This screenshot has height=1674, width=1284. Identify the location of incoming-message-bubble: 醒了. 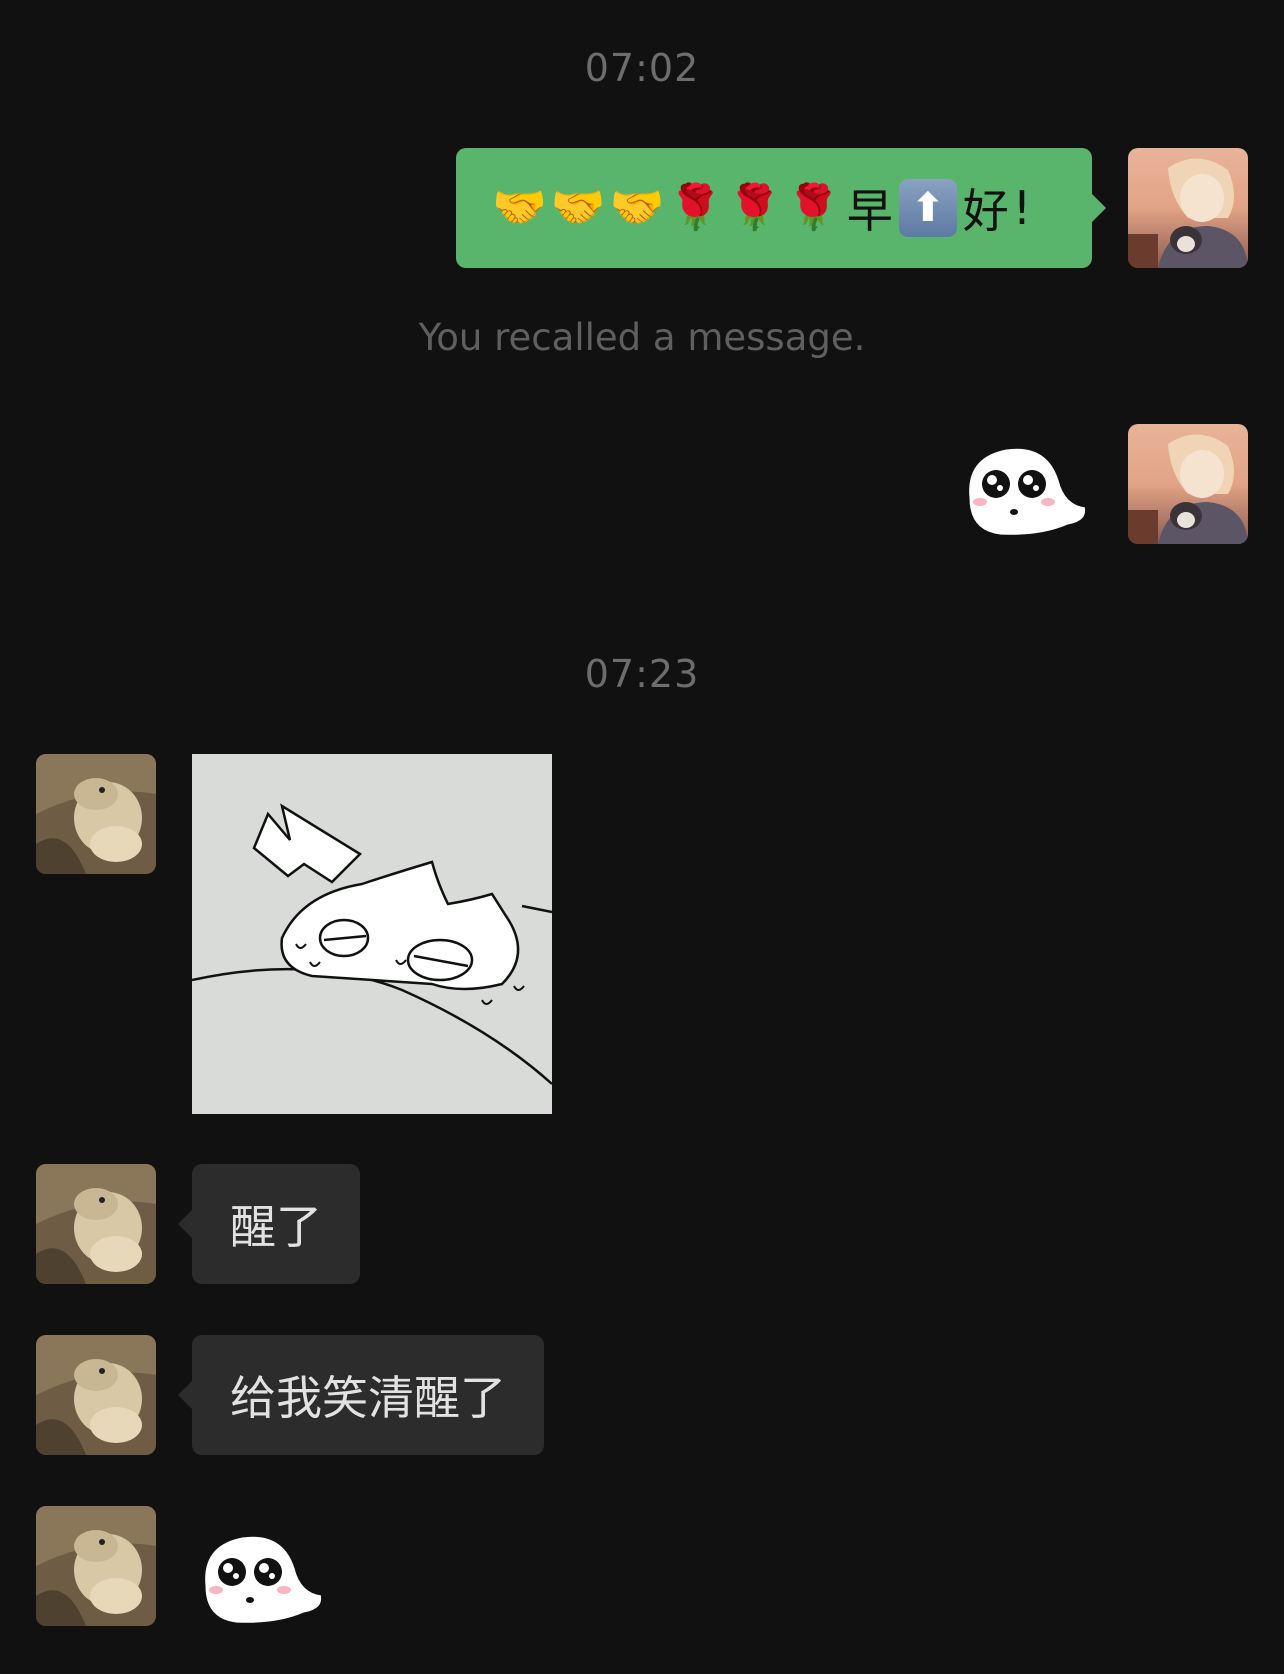
(269, 1224).